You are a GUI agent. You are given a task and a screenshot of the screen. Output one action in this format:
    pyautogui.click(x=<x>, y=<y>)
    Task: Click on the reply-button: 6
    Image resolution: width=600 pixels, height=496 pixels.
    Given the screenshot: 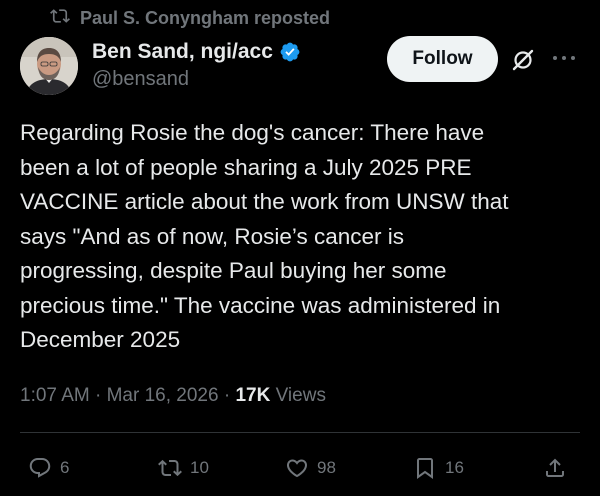 What is the action you would take?
    pyautogui.click(x=48, y=468)
    